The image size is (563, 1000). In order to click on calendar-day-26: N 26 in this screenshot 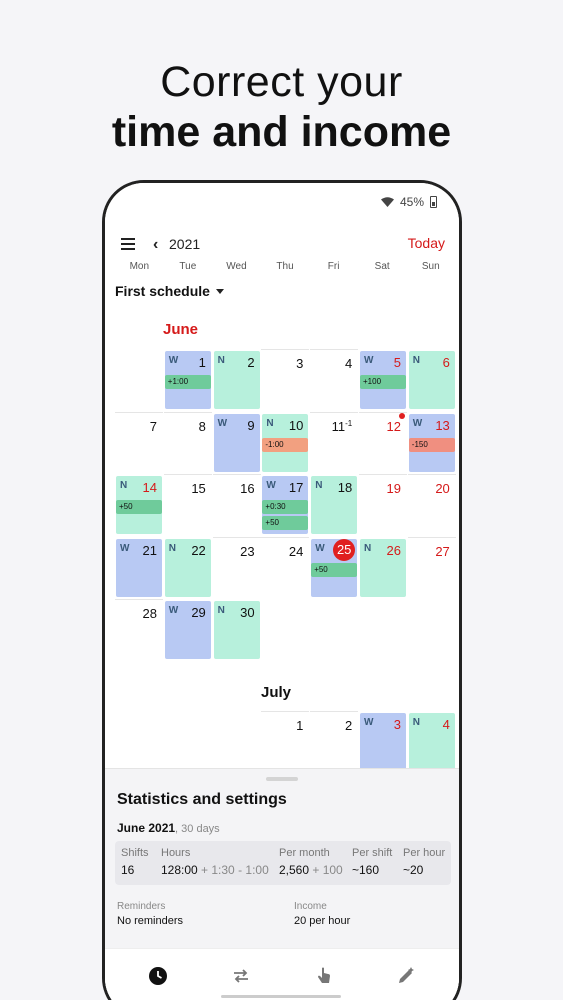, I will do `click(383, 568)`.